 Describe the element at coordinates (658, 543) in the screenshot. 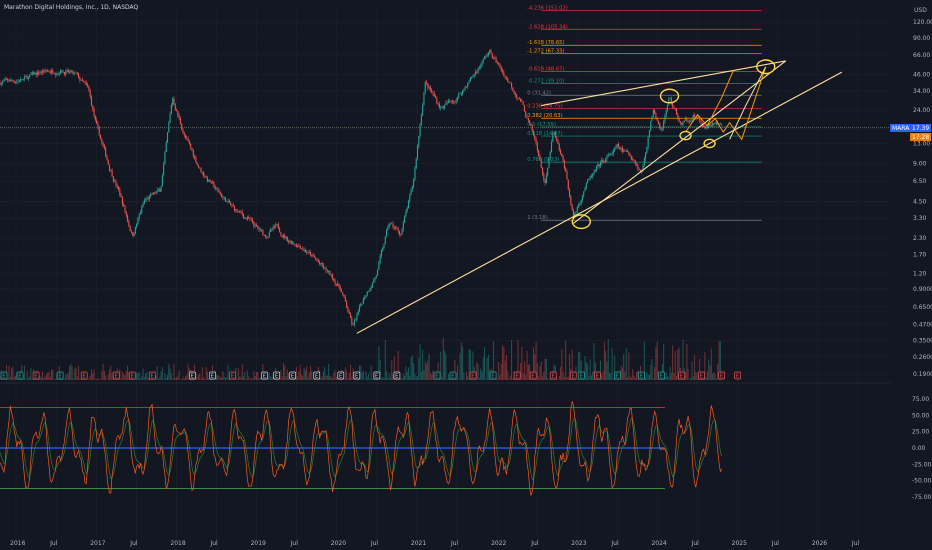

I see `x-tick-label: 2024` at that location.